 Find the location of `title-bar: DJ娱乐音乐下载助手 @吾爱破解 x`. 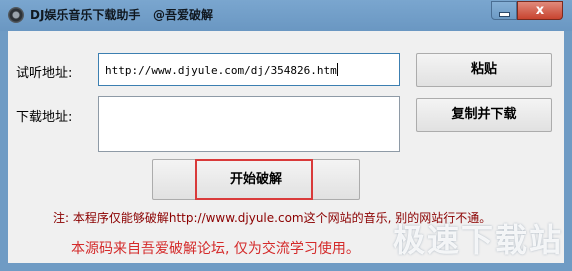

title-bar: DJ娱乐音乐下载助手 @吾爱破解 x is located at coordinates (286, 15).